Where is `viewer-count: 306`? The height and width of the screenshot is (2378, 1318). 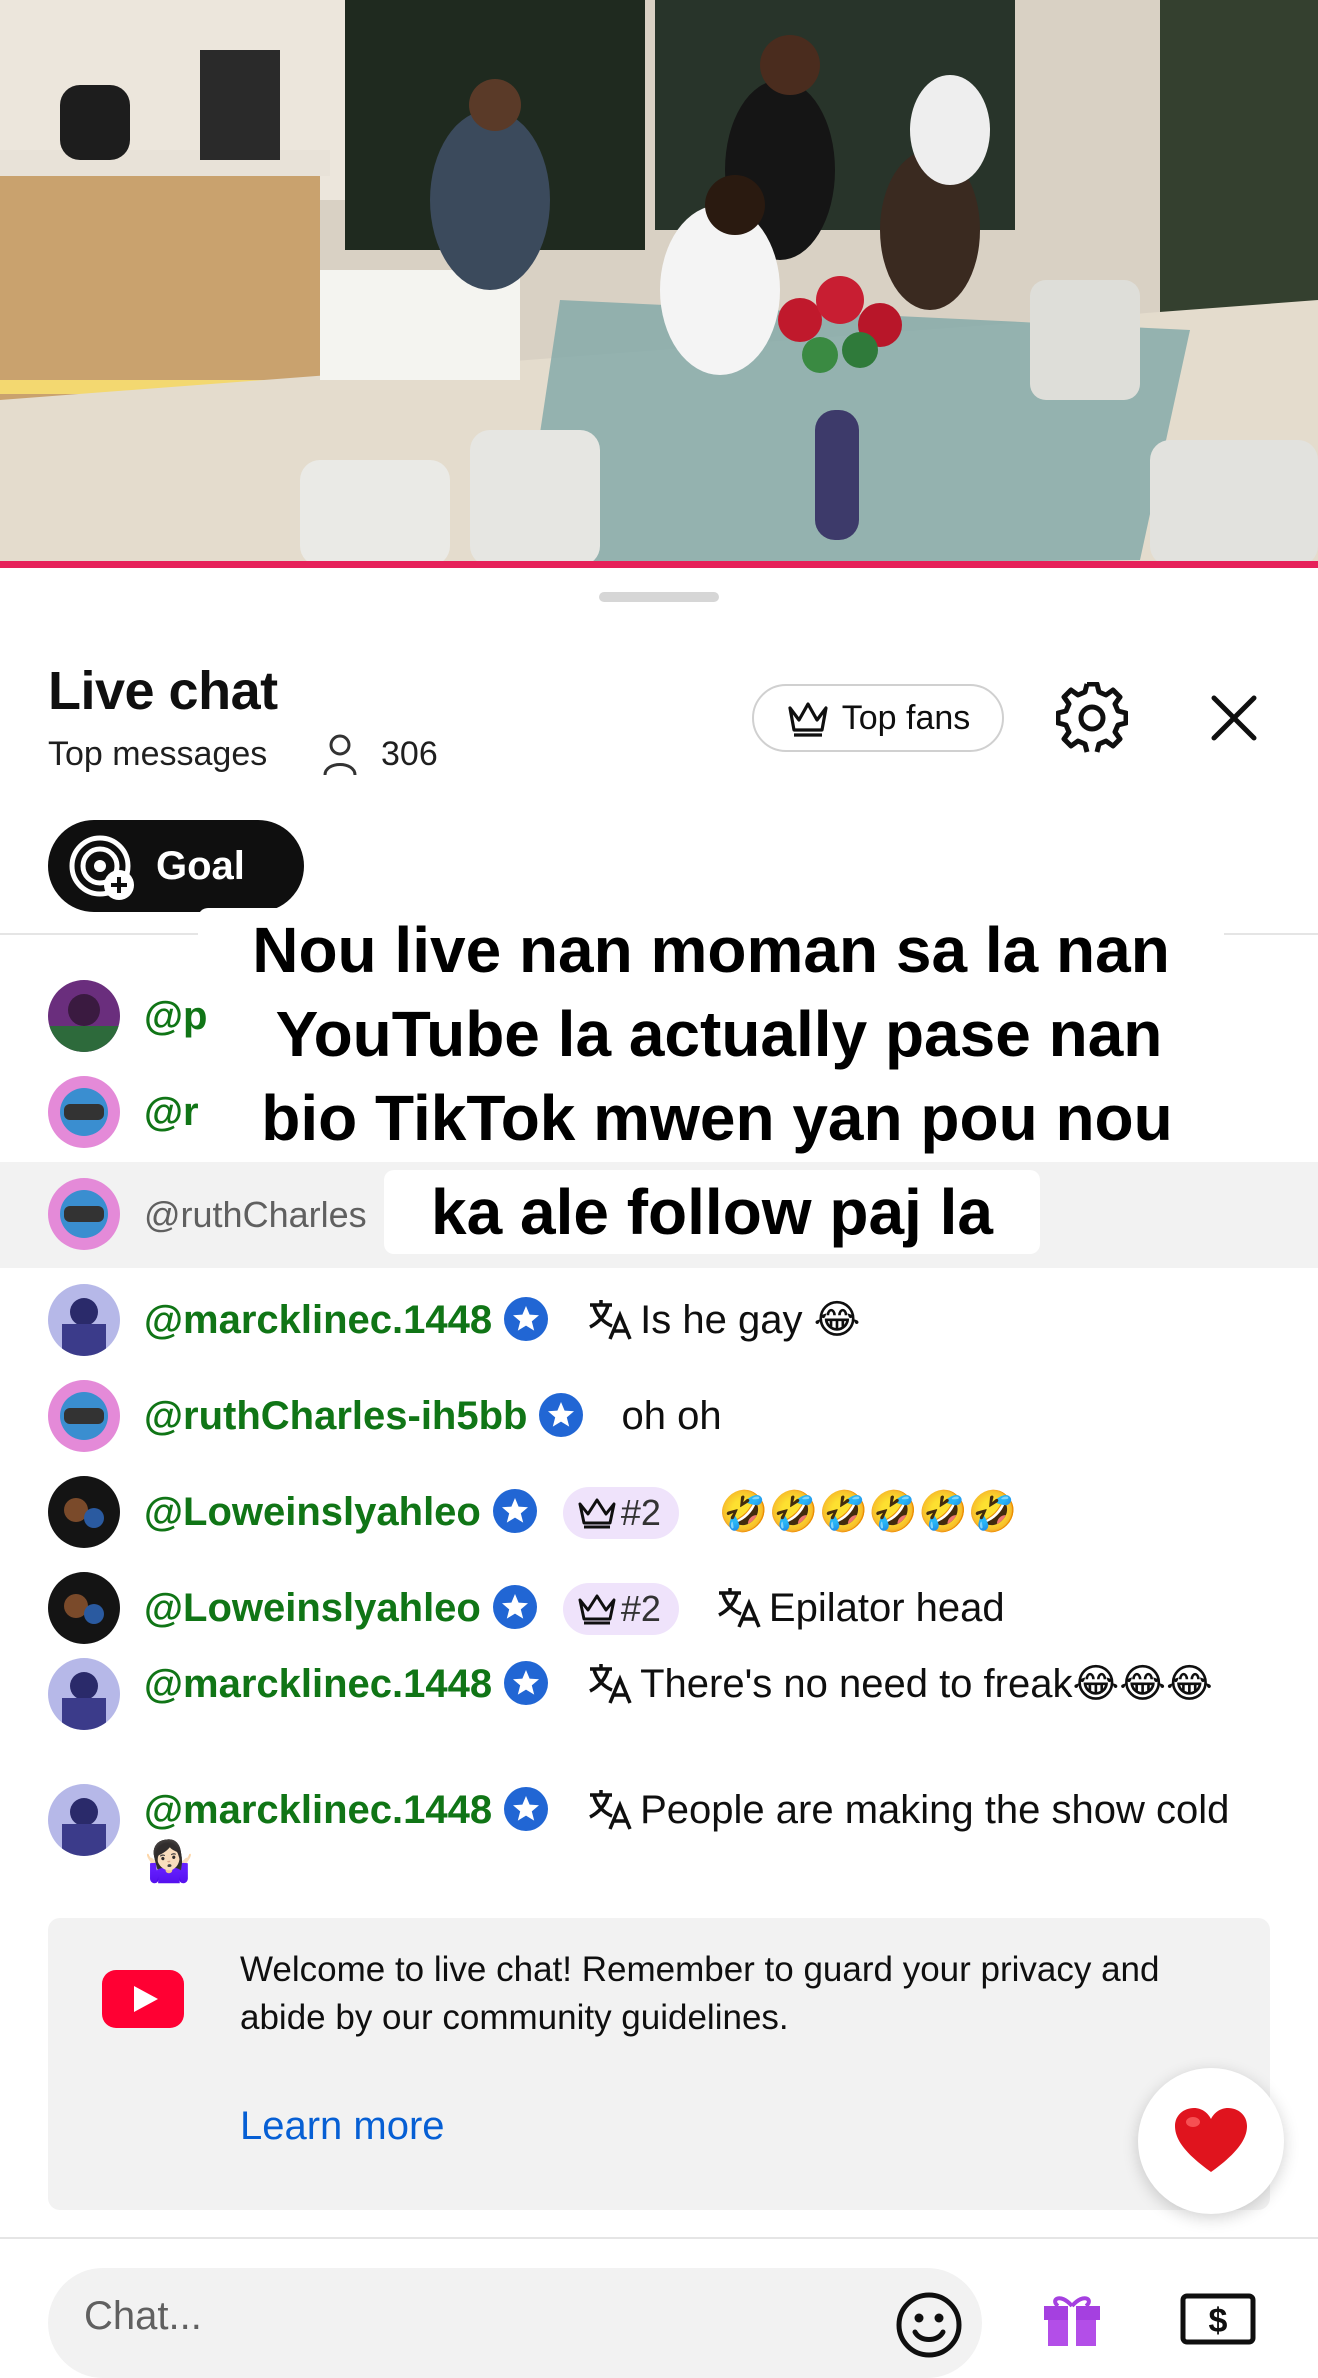 viewer-count: 306 is located at coordinates (409, 754).